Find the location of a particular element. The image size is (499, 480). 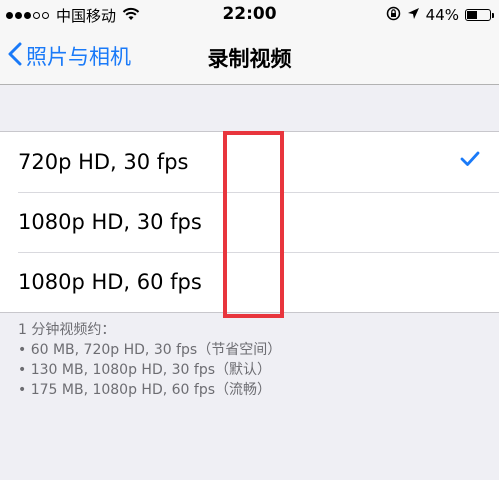

navigation-bar: 照片与相机 录制视频 is located at coordinates (249, 57).